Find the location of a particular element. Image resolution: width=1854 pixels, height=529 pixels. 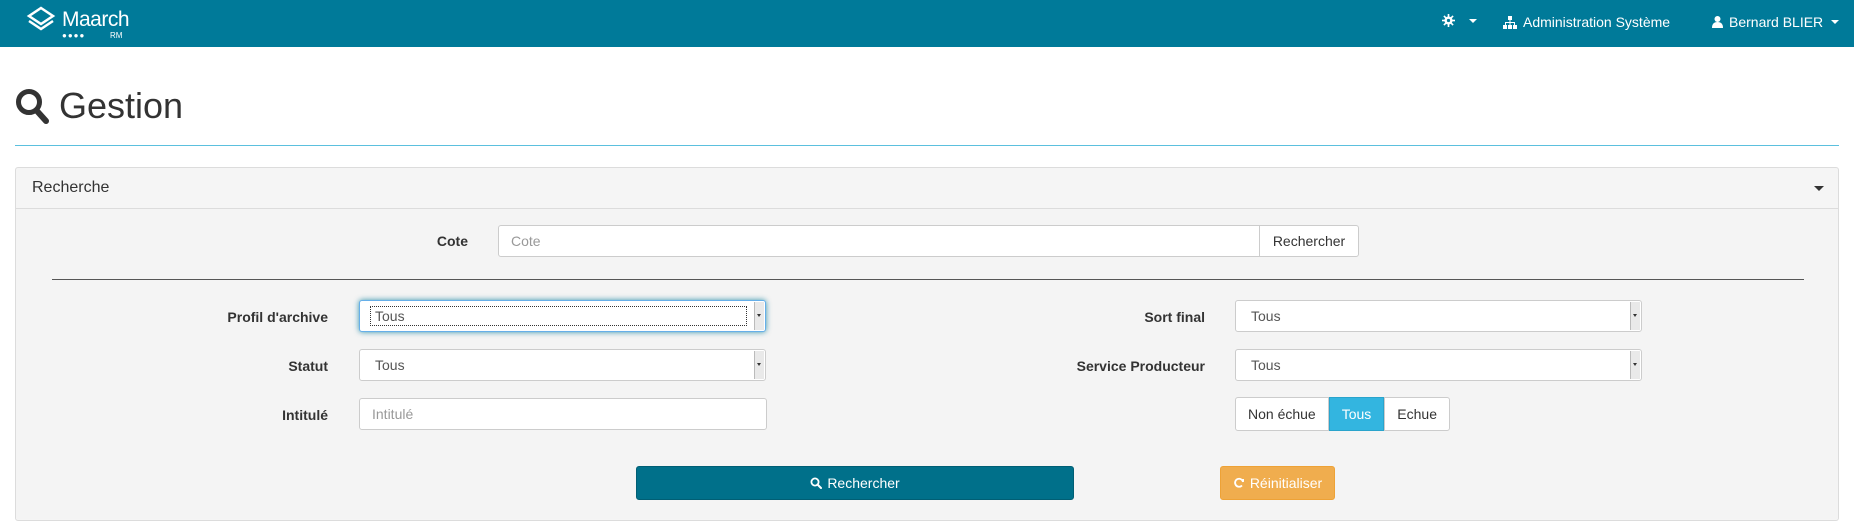

sort-final-label: Sort final is located at coordinates (1174, 317).